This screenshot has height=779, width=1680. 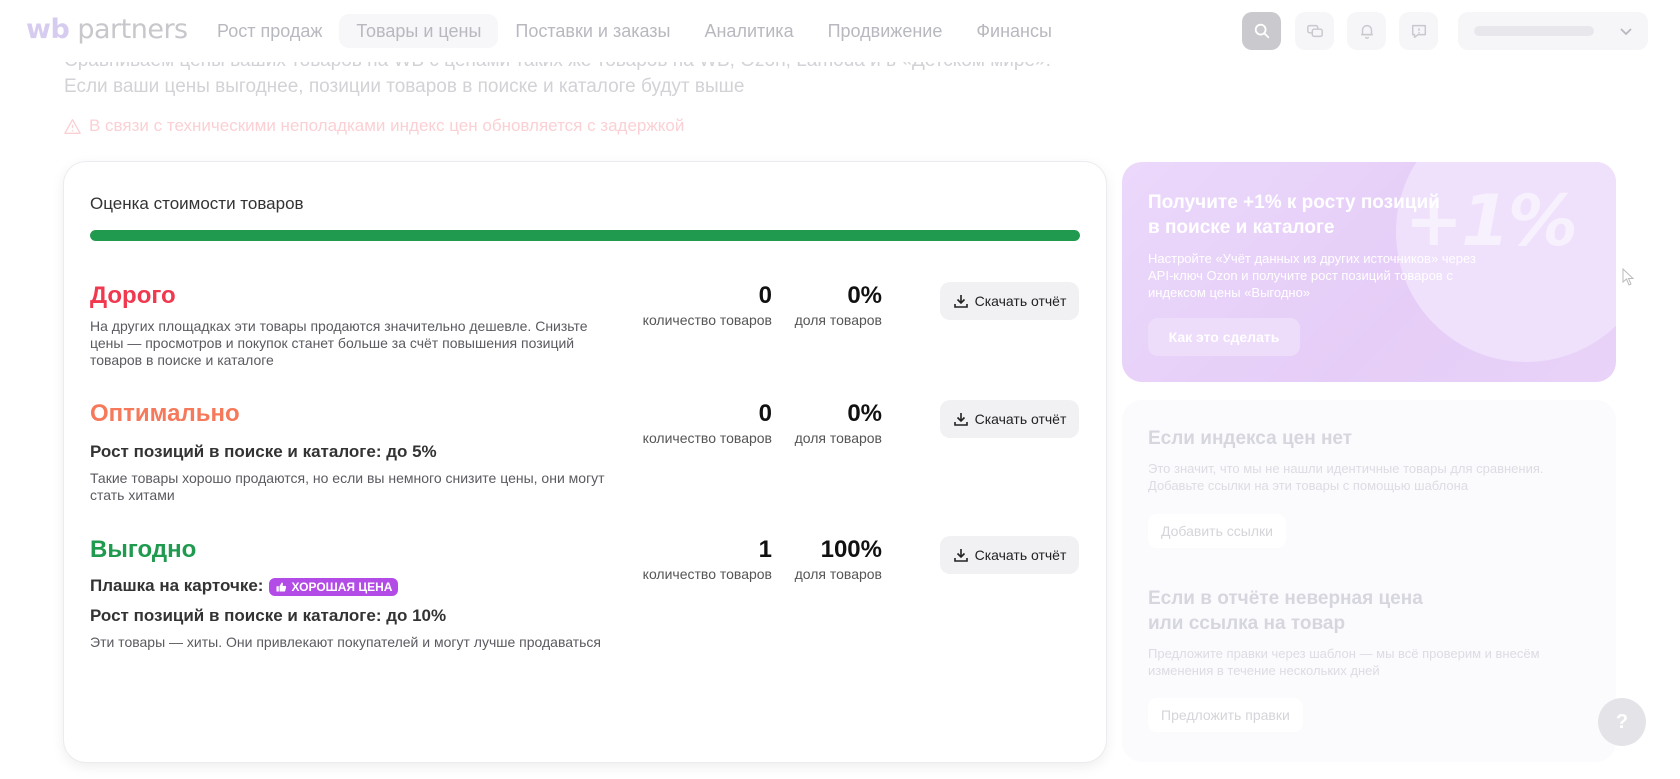 What do you see at coordinates (1626, 32) in the screenshot?
I see `chevron-down-icon` at bounding box center [1626, 32].